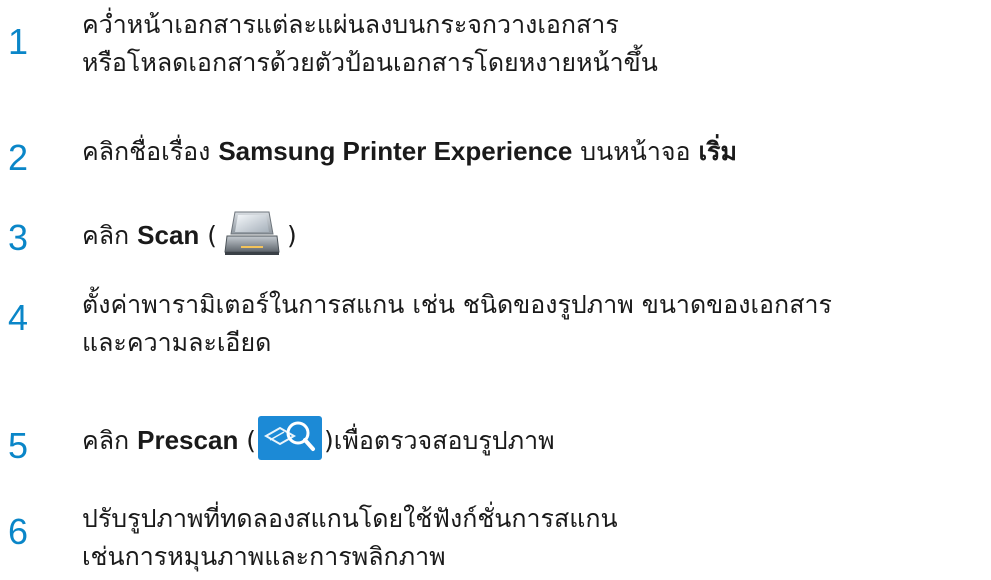 This screenshot has height=580, width=991. What do you see at coordinates (18, 445) in the screenshot?
I see `step-number: 5` at bounding box center [18, 445].